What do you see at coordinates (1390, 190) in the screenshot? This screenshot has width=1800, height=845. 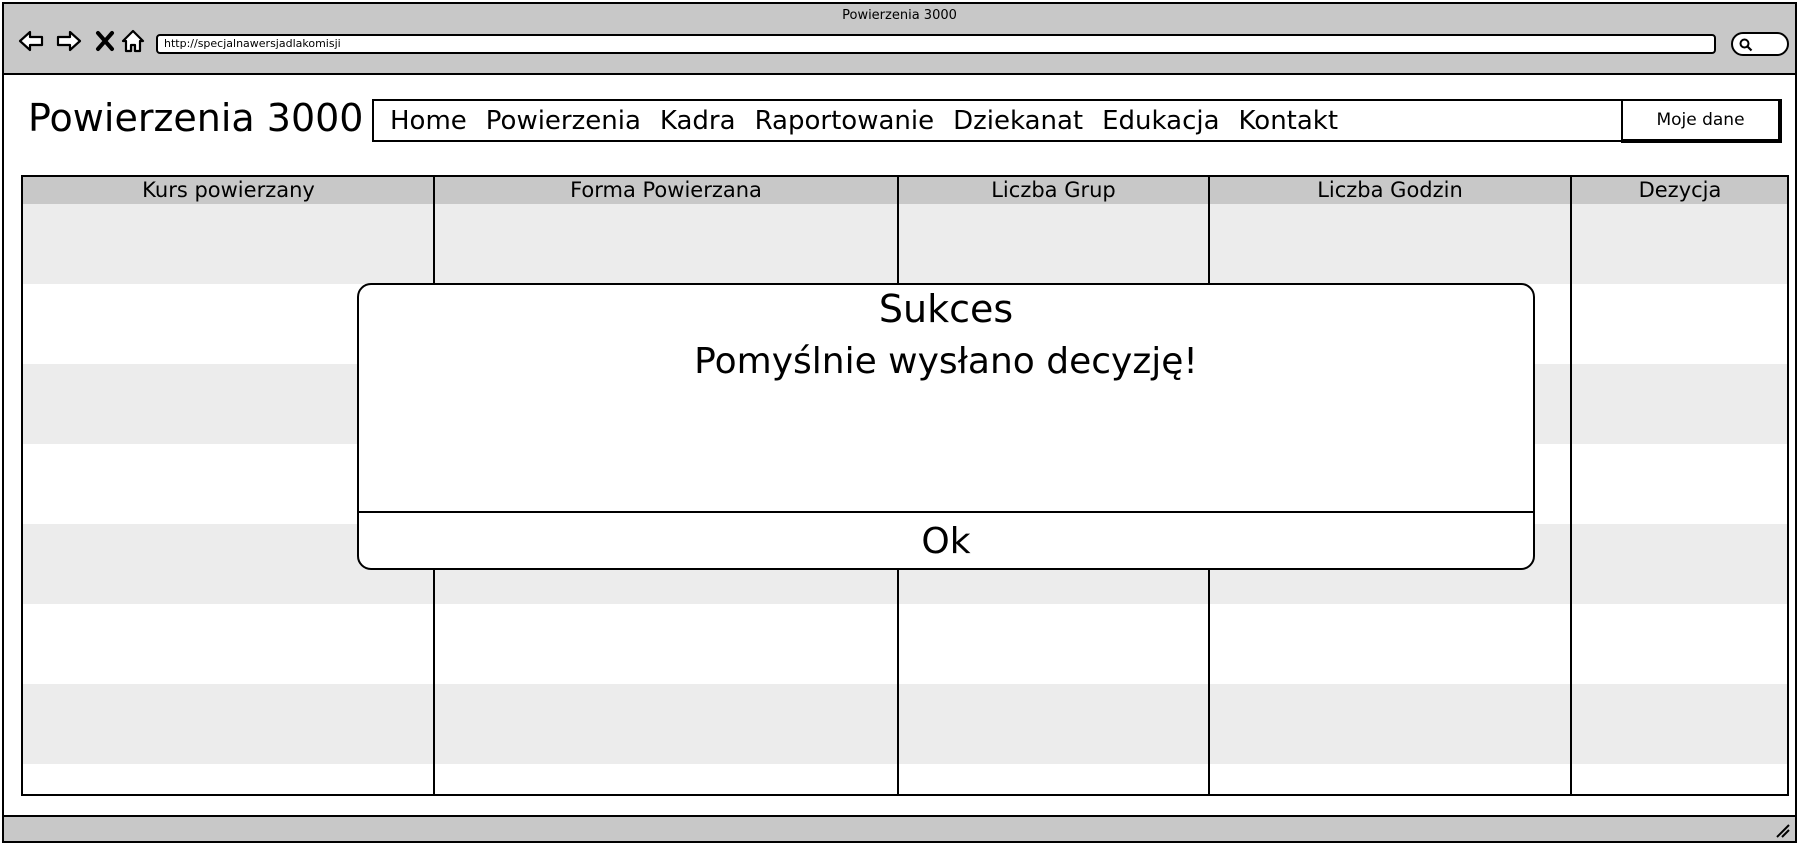 I see `column-header-godziny: Liczba Godzin` at bounding box center [1390, 190].